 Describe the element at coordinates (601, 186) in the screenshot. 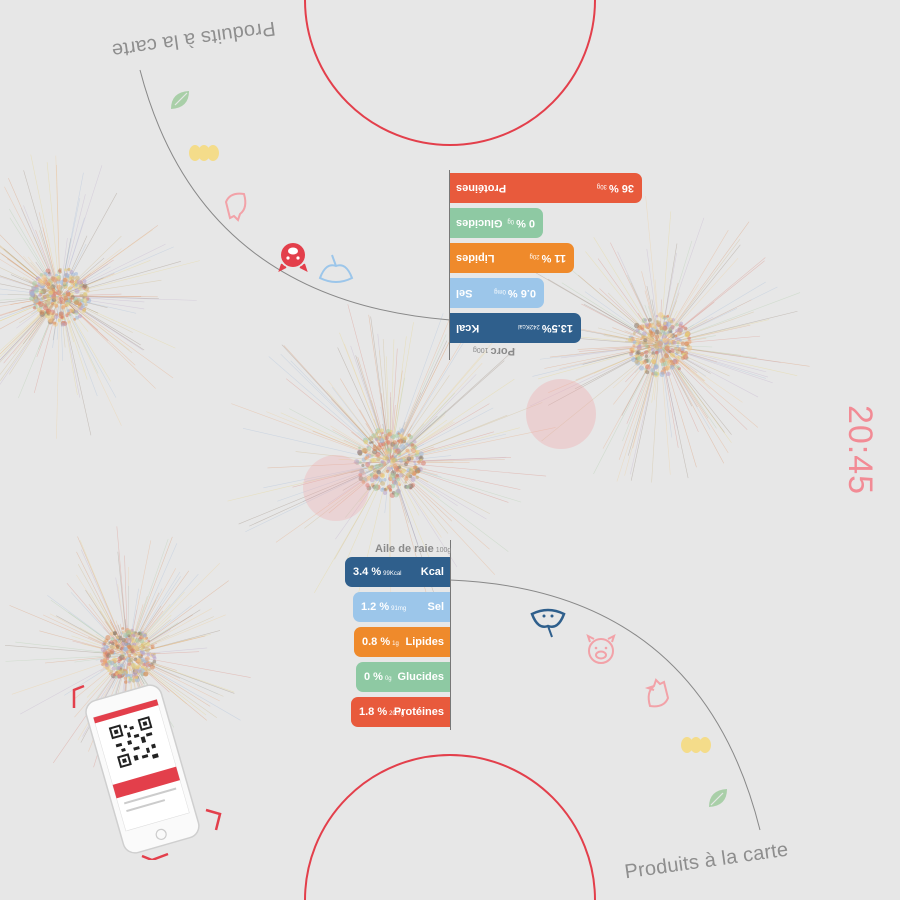

I see `nutrient-amount: 30g` at that location.